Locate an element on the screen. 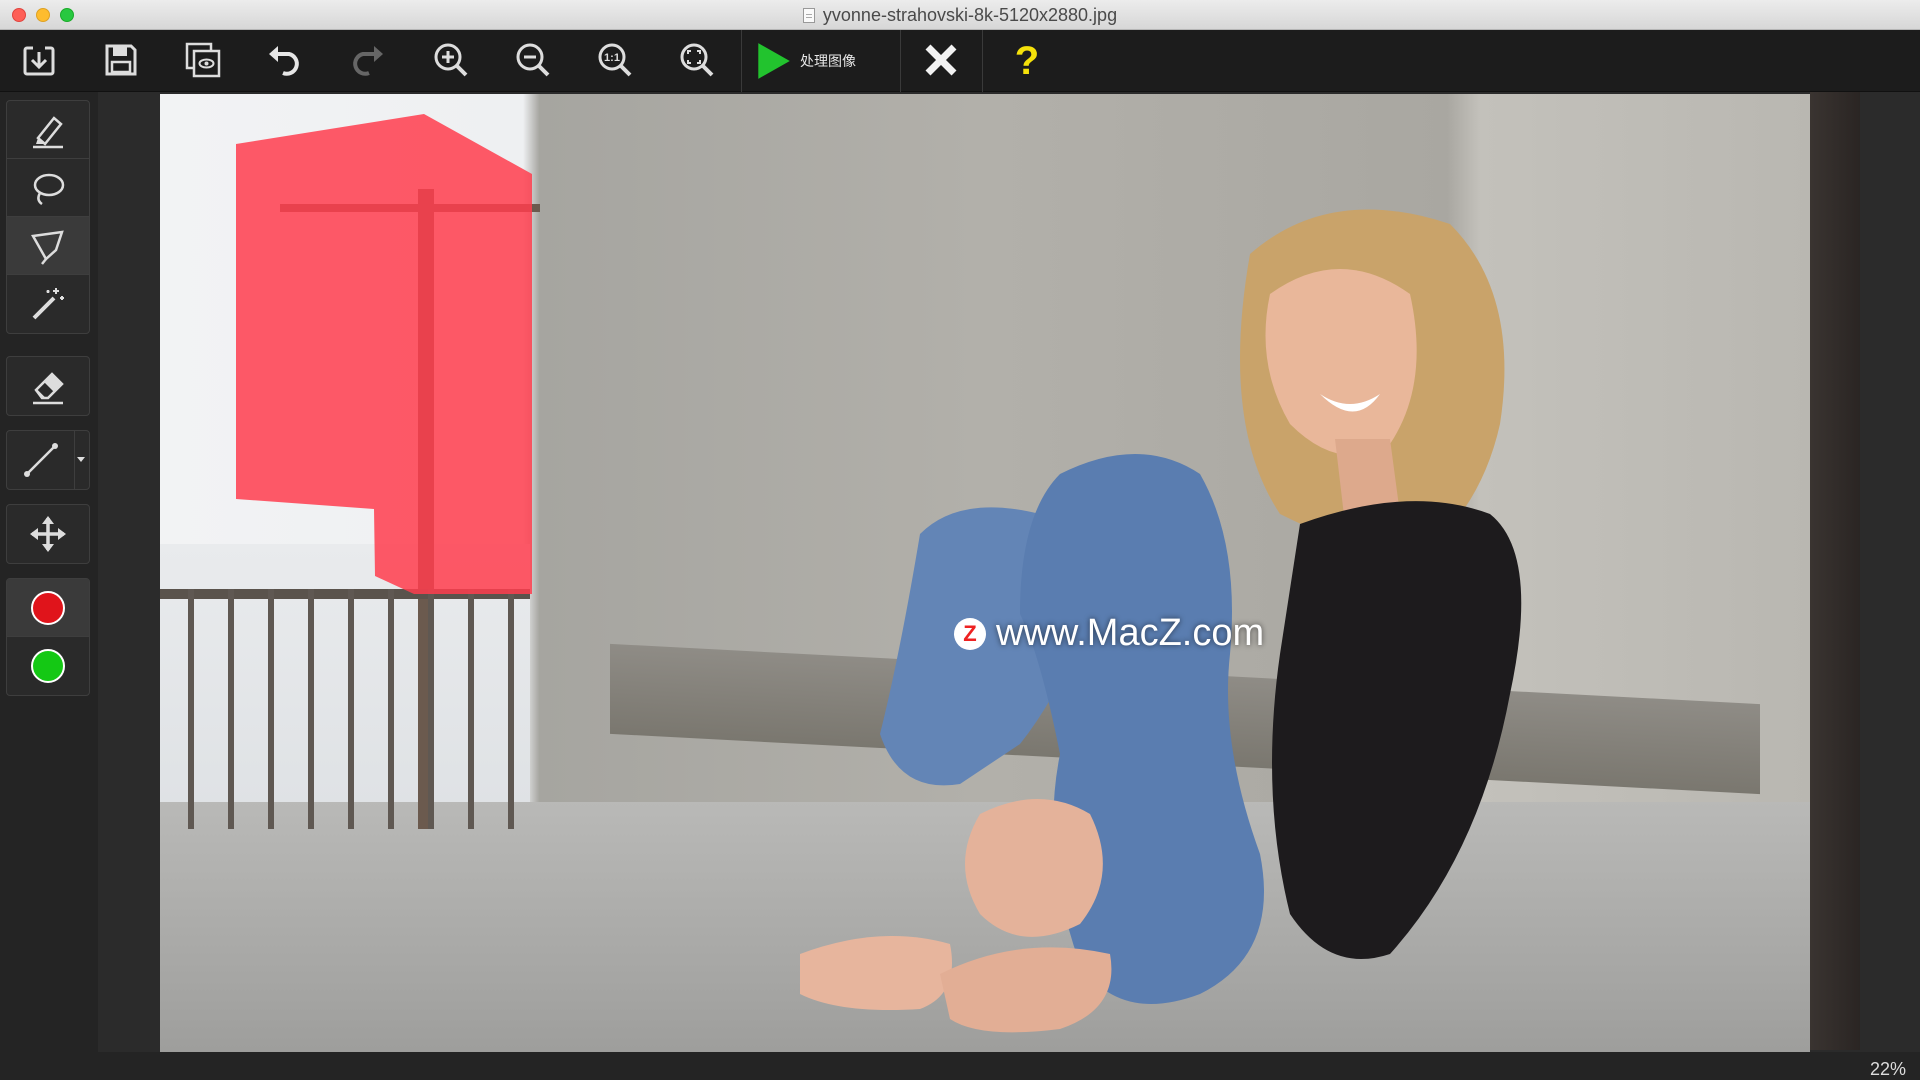 Image resolution: width=1920 pixels, height=1080 pixels. tool-panel is located at coordinates (49, 572).